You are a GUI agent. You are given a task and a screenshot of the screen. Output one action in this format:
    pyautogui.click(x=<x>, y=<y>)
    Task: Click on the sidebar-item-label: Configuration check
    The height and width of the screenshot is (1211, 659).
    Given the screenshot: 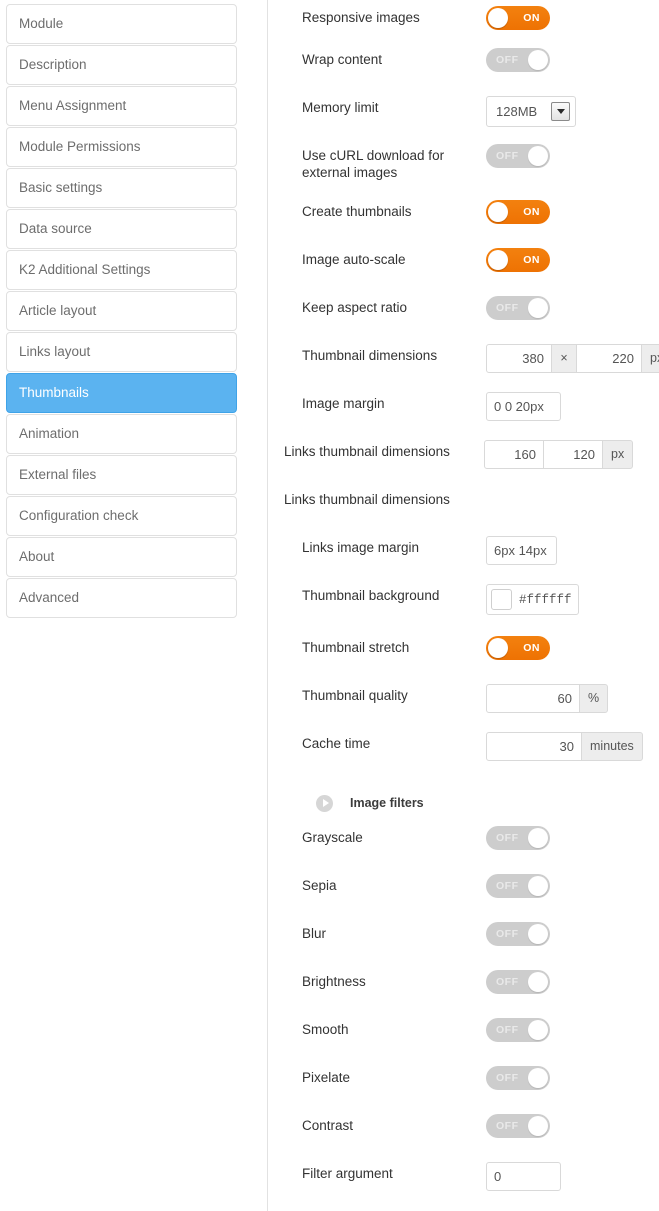 What is the action you would take?
    pyautogui.click(x=79, y=516)
    